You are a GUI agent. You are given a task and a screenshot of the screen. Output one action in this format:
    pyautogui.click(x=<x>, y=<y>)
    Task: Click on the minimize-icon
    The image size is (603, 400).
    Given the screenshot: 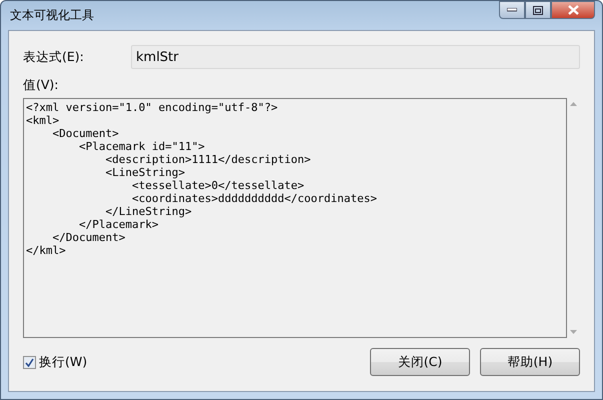 What is the action you would take?
    pyautogui.click(x=512, y=10)
    